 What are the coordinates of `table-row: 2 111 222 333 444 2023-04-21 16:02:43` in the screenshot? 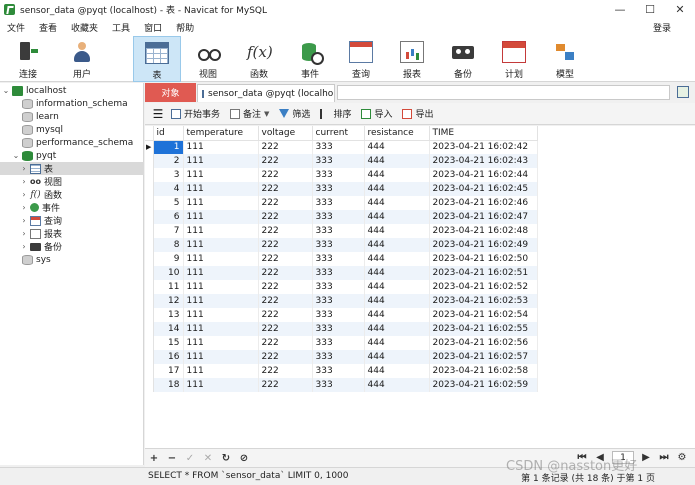 It's located at (341, 161).